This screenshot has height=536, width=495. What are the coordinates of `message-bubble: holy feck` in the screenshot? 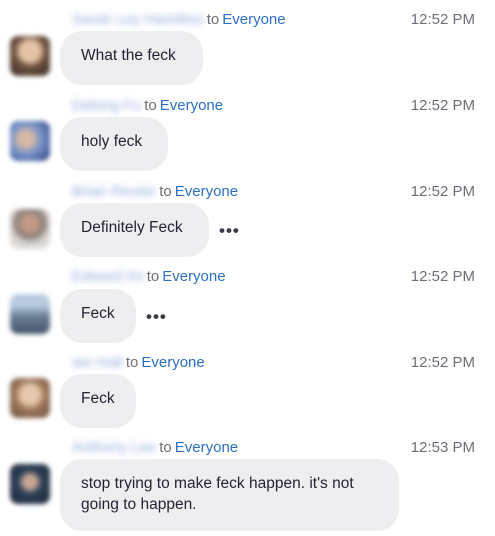 It's located at (114, 144).